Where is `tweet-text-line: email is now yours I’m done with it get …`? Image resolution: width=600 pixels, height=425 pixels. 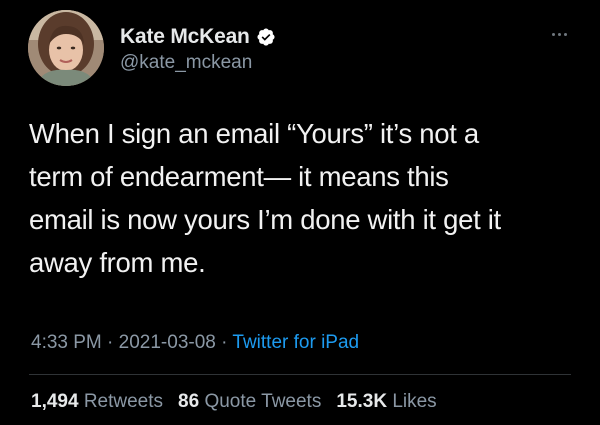
tweet-text-line: email is now yours I’m done with it get … is located at coordinates (265, 219).